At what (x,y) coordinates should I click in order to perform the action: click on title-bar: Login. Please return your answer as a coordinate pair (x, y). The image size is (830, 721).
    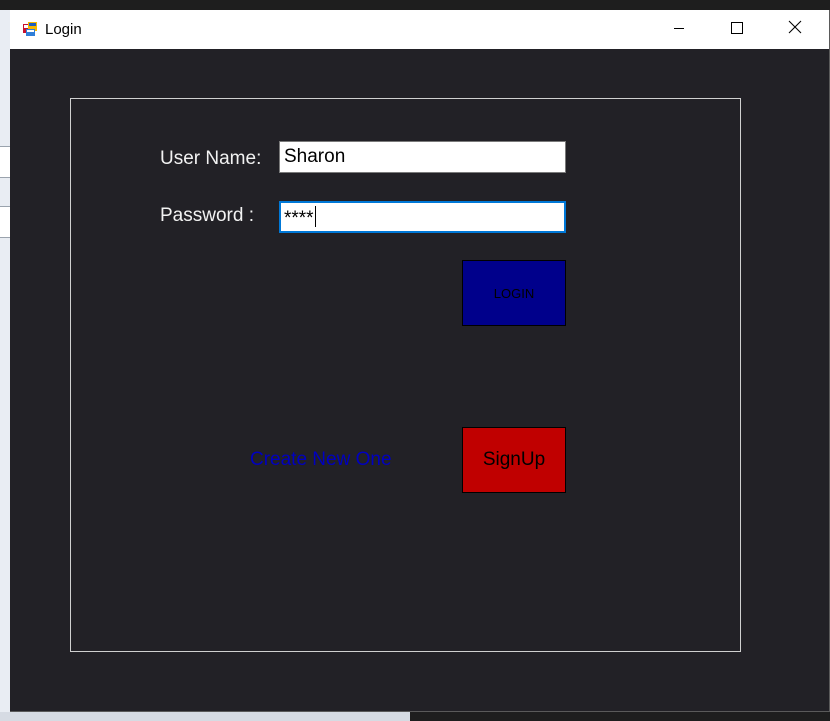
    Looking at the image, I should click on (419, 29).